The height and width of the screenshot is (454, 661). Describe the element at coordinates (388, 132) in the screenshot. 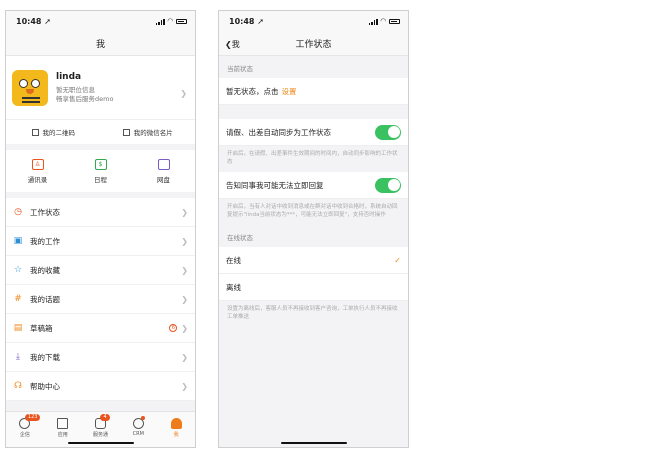

I see `sync-toggle` at that location.